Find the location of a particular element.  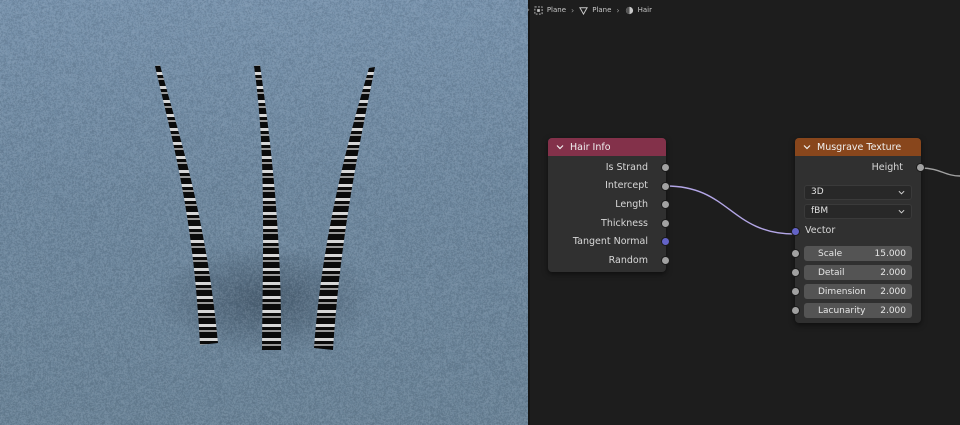

output-length: Length is located at coordinates (607, 204).